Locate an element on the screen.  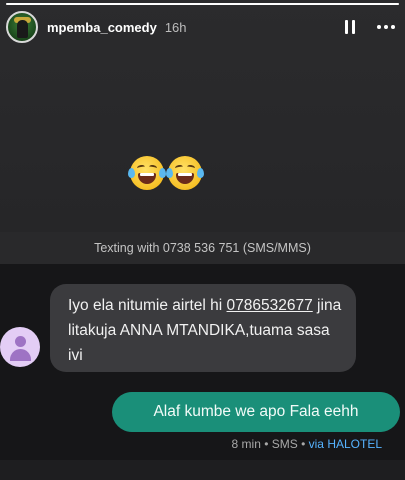
outgoing-message-text: Alaf kumbe we apo Fala eehh is located at coordinates (256, 411).